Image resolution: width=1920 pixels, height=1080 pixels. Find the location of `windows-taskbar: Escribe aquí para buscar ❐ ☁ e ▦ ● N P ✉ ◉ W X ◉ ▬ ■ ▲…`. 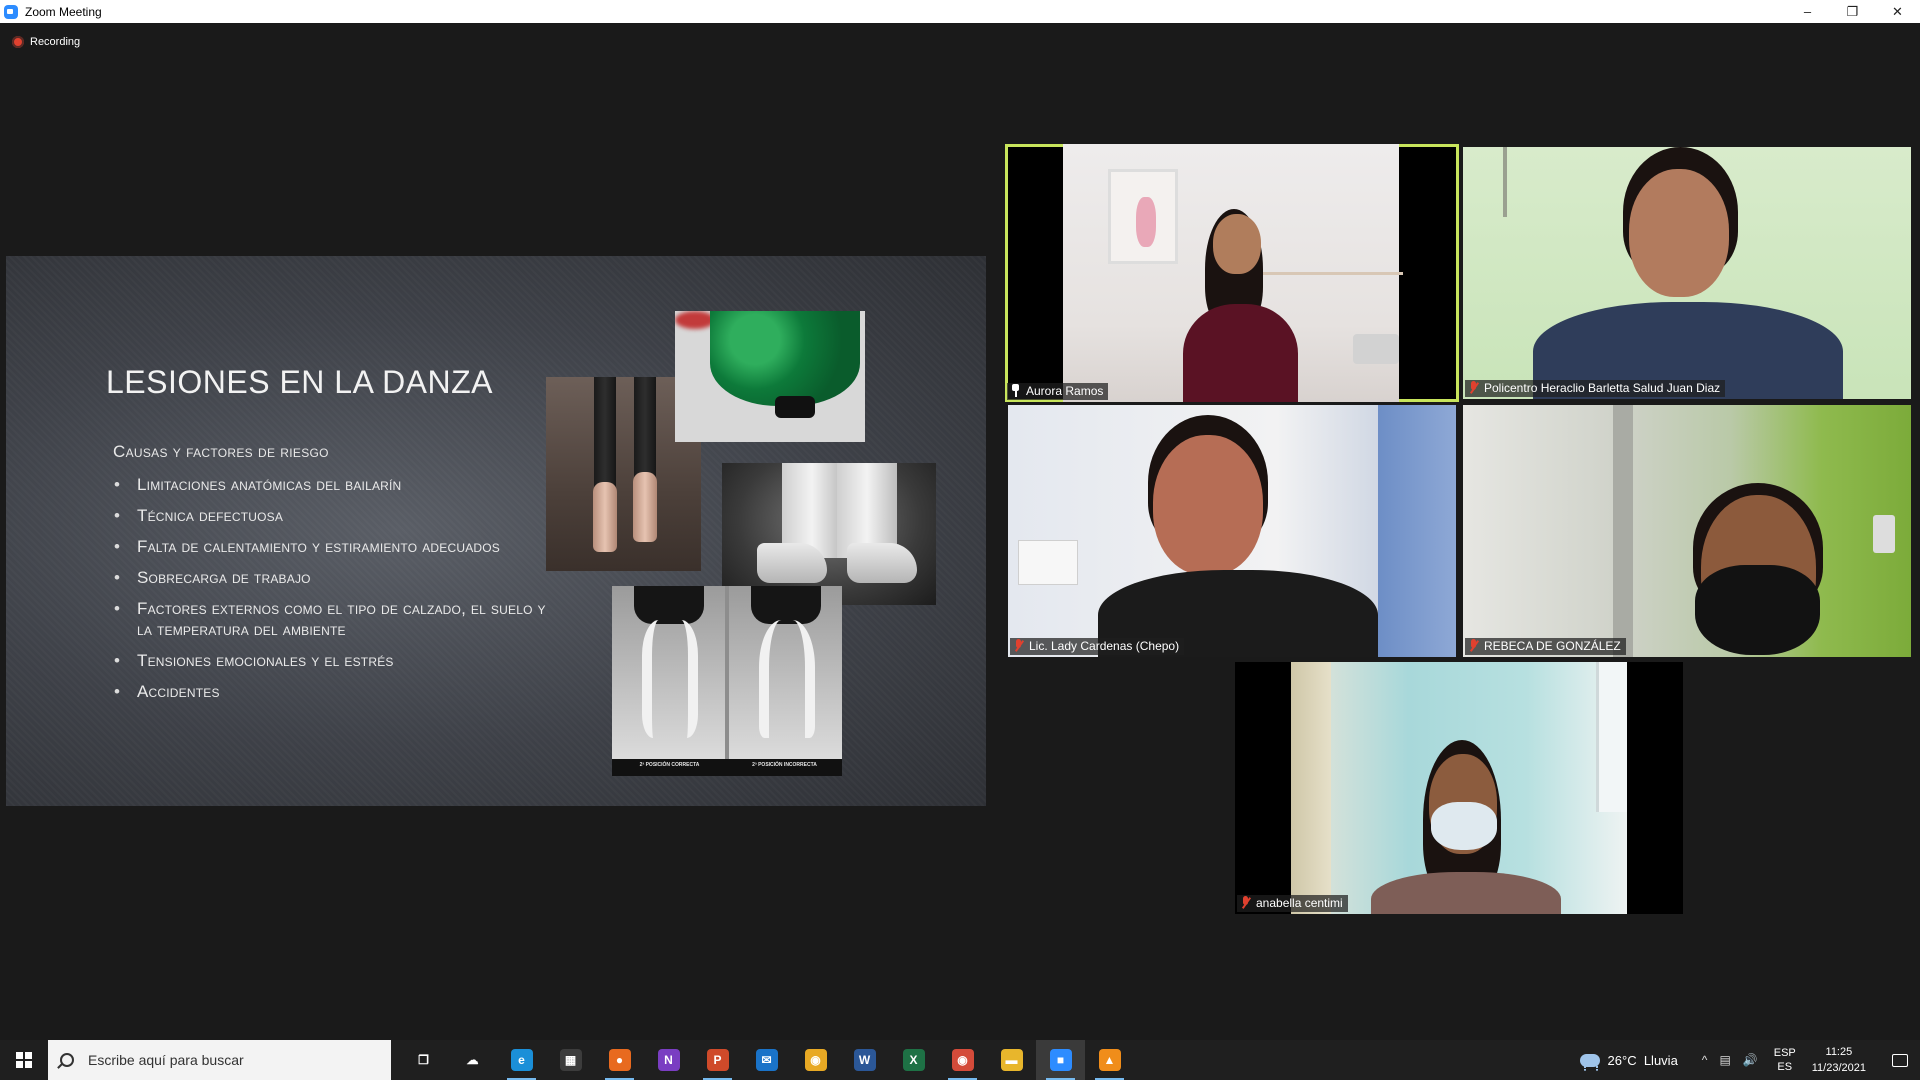

windows-taskbar: Escribe aquí para buscar ❐ ☁ e ▦ ● N P ✉ ◉ W X ◉ ▬ ■ ▲… is located at coordinates (960, 1060).